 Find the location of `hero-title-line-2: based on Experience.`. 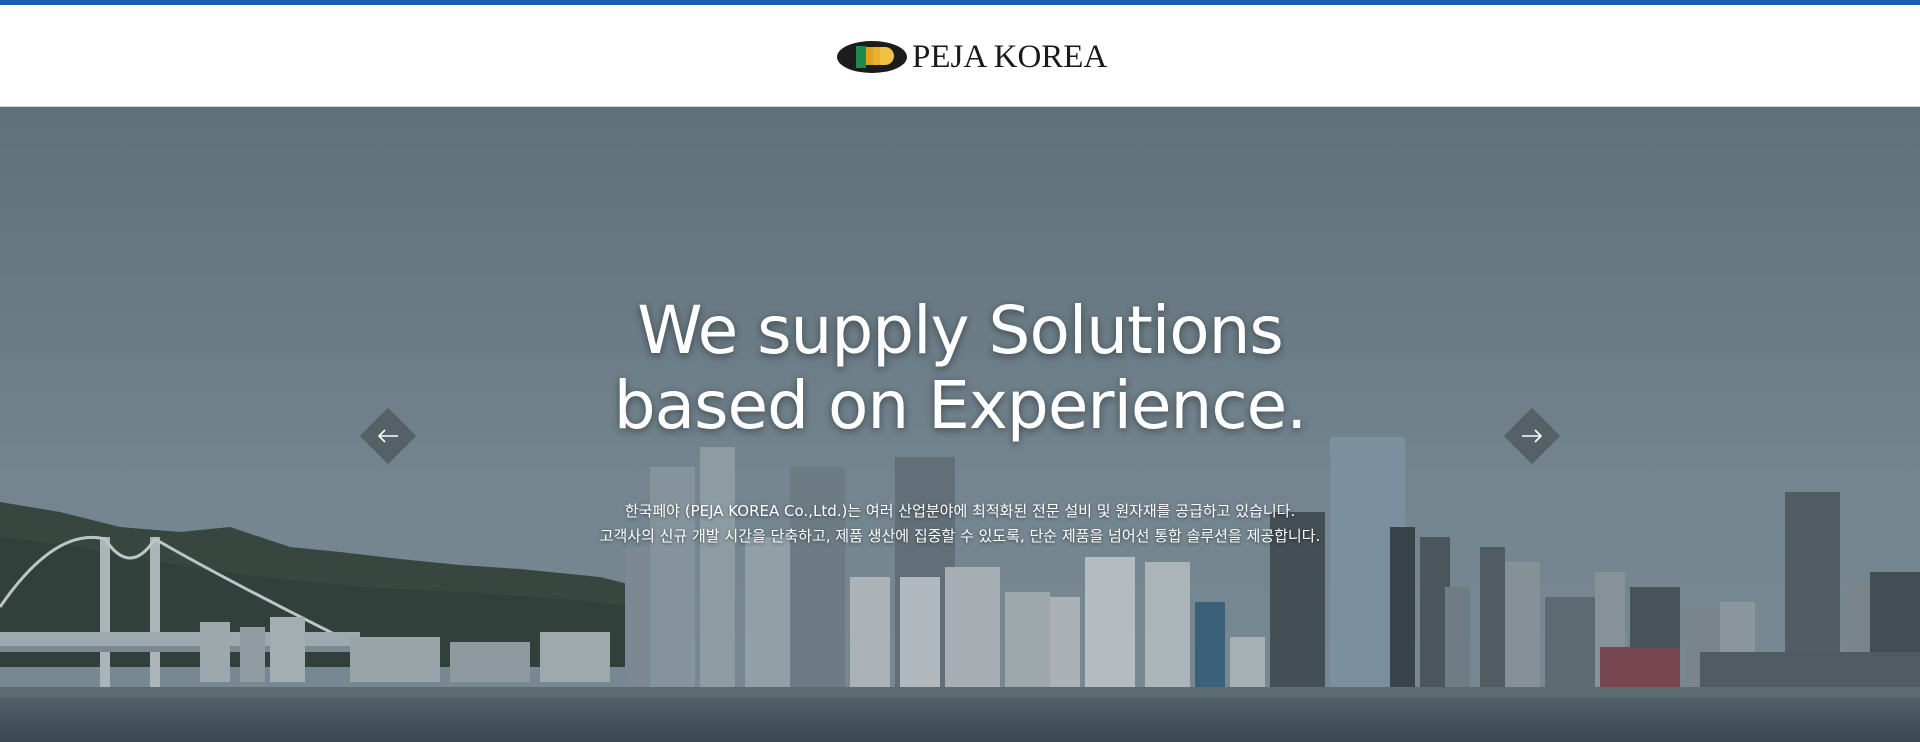

hero-title-line-2: based on Experience. is located at coordinates (960, 405).